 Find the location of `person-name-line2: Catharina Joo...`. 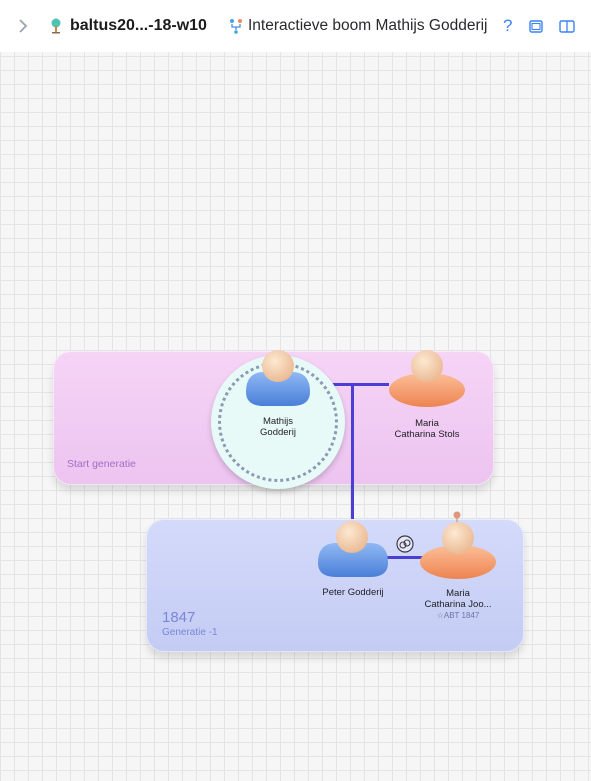

person-name-line2: Catharina Joo... is located at coordinates (458, 604).